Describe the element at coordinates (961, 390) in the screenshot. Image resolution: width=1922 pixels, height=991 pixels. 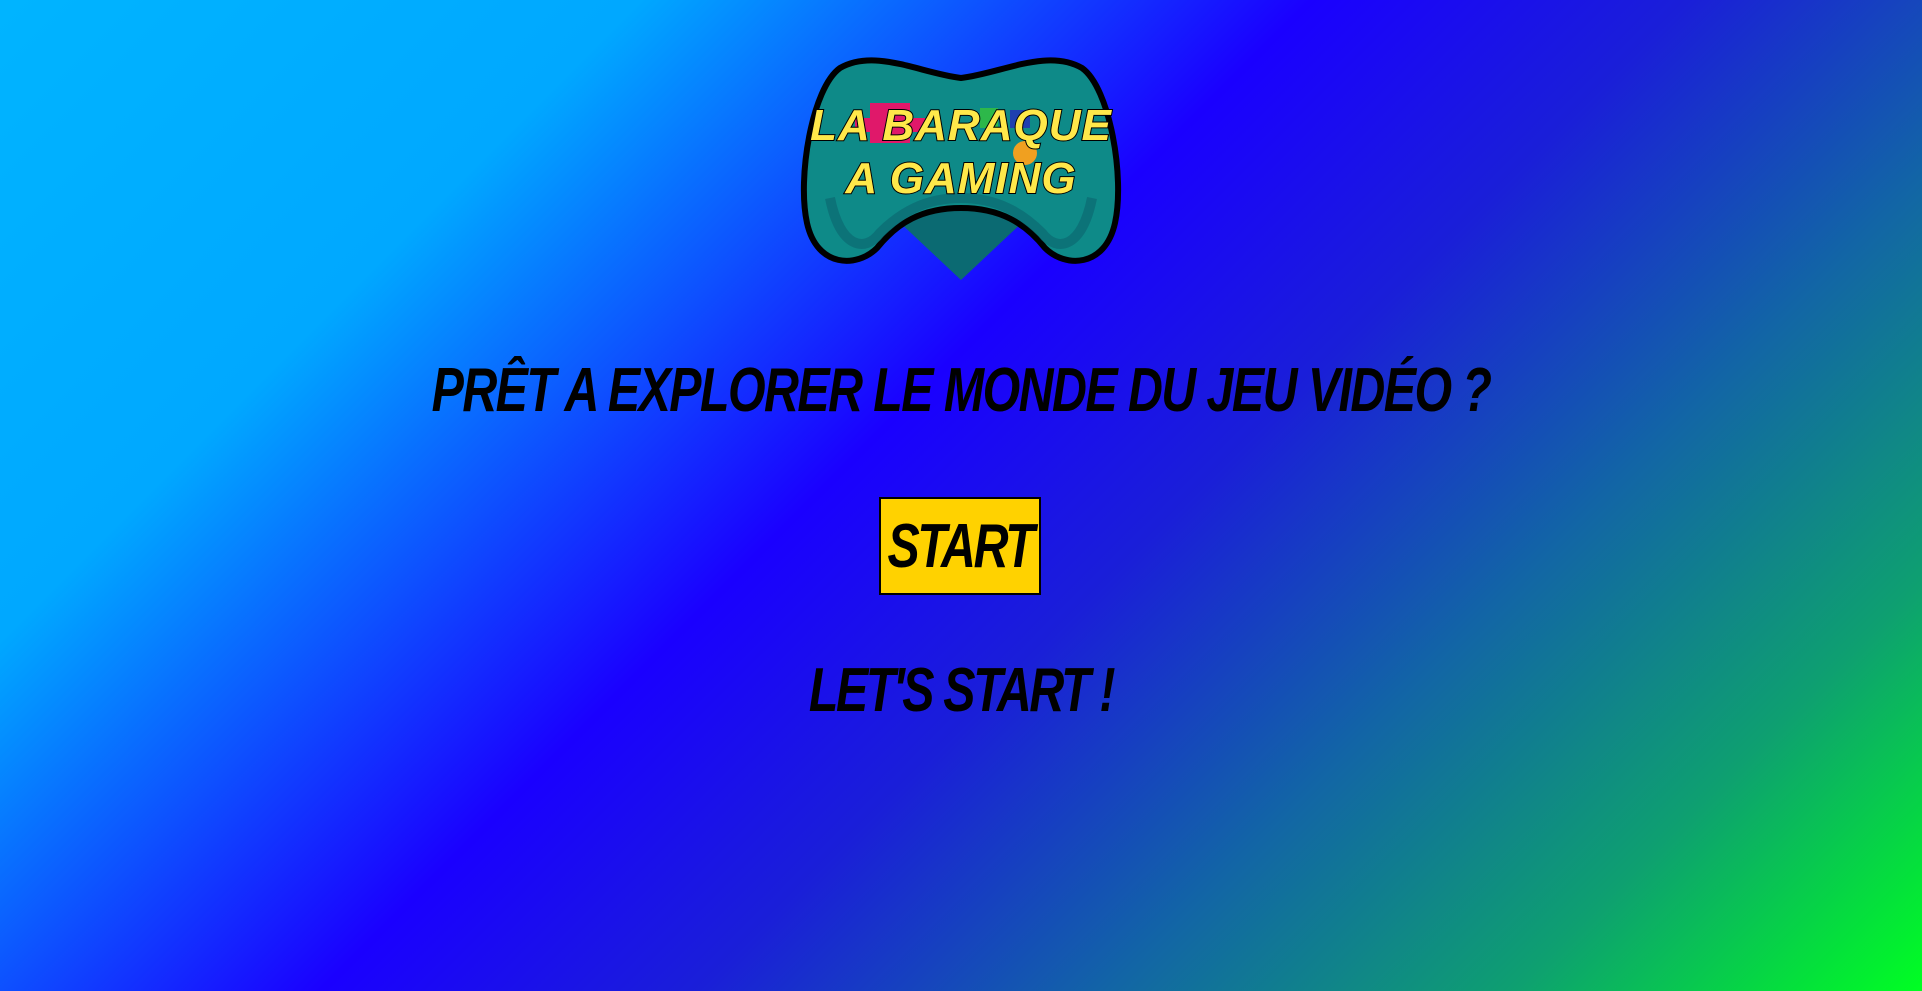
I see `page-headline: PRÊT A EXPLORER LE MONDE DU JEU VIDÉO ?` at that location.